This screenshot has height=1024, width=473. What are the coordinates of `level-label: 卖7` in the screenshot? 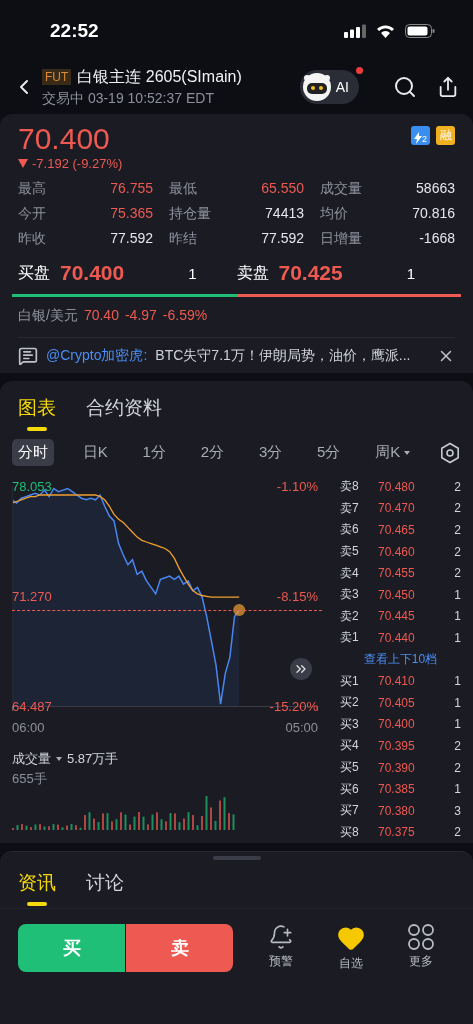 It's located at (350, 508).